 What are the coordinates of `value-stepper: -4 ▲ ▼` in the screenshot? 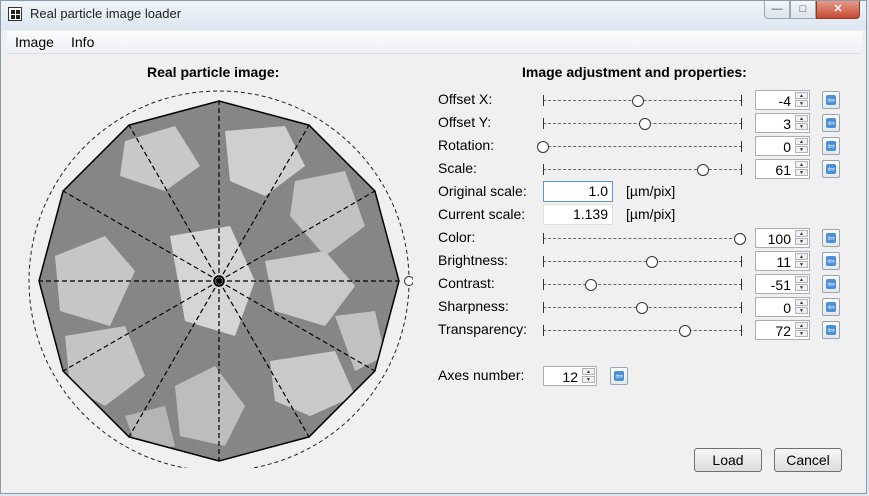 It's located at (782, 100).